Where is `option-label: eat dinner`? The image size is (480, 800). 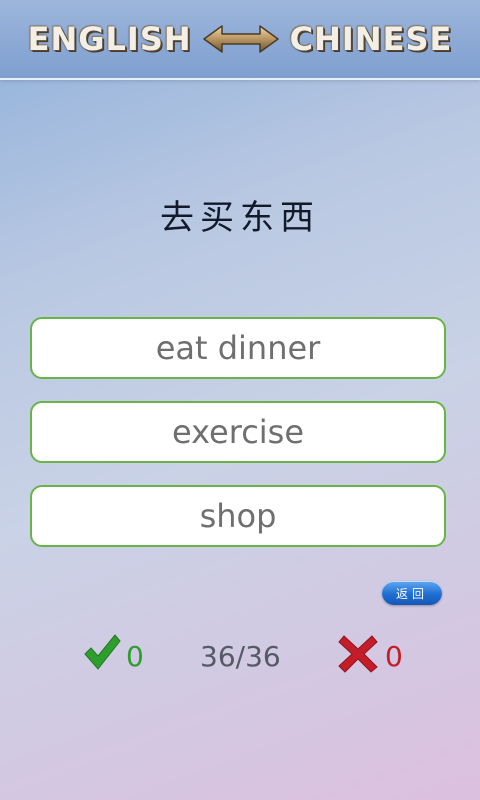 option-label: eat dinner is located at coordinates (238, 348).